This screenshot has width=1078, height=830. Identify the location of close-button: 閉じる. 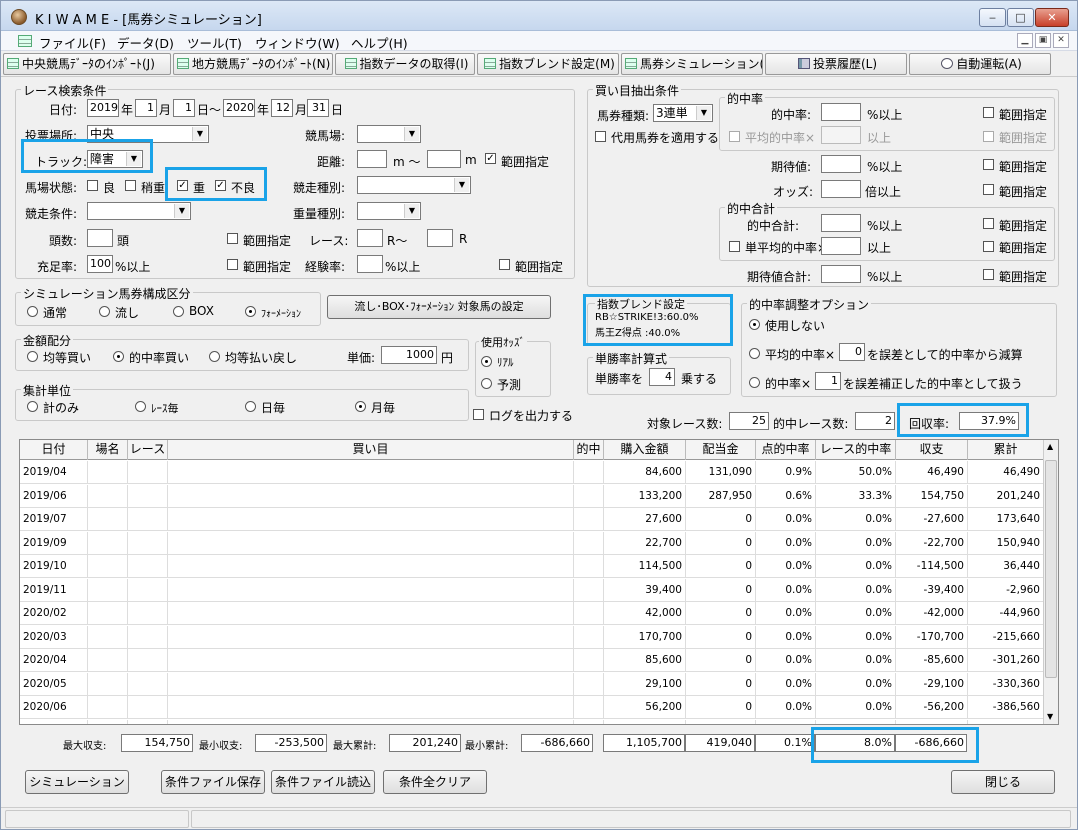
(1003, 782).